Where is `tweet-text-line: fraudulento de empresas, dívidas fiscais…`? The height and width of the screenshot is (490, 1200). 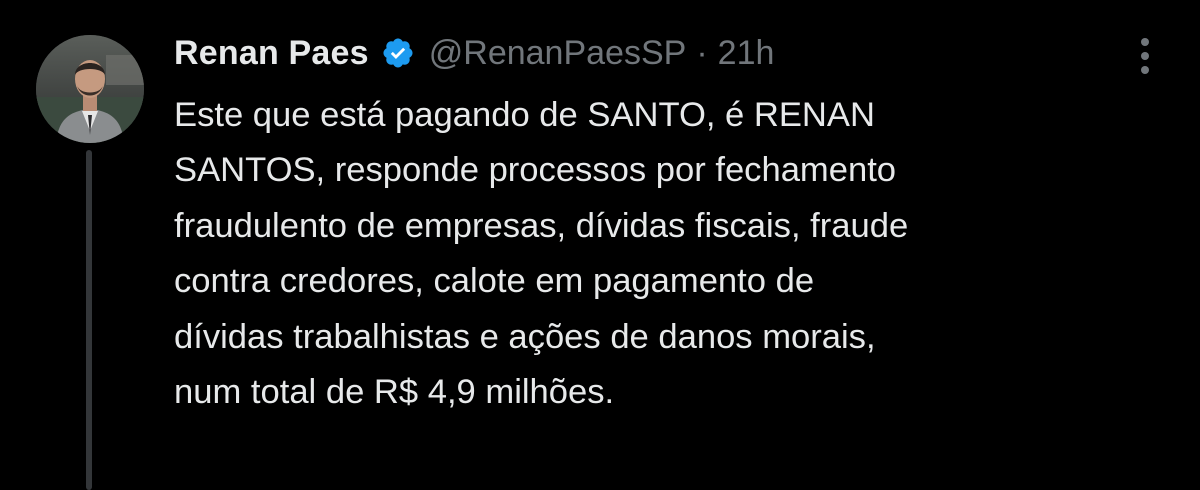 tweet-text-line: fraudulento de empresas, dívidas fiscais… is located at coordinates (541, 225).